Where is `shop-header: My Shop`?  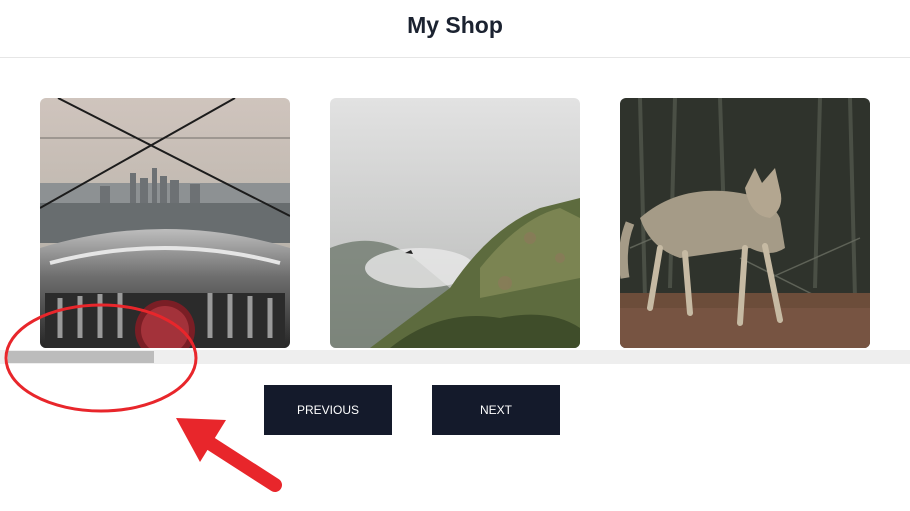
shop-header: My Shop is located at coordinates (455, 29).